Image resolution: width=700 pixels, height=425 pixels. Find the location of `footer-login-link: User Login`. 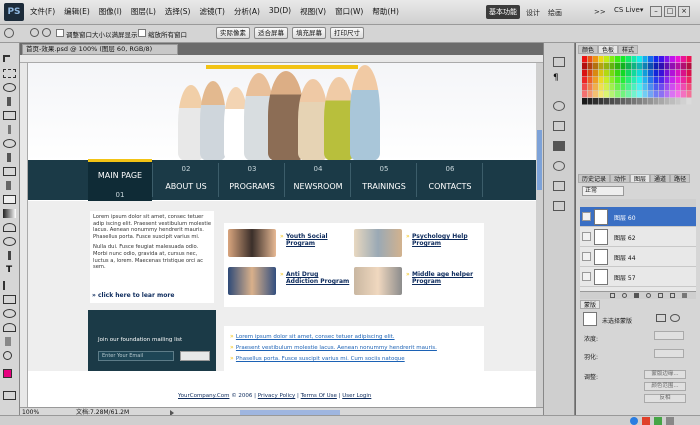

footer-login-link: User Login is located at coordinates (356, 396).